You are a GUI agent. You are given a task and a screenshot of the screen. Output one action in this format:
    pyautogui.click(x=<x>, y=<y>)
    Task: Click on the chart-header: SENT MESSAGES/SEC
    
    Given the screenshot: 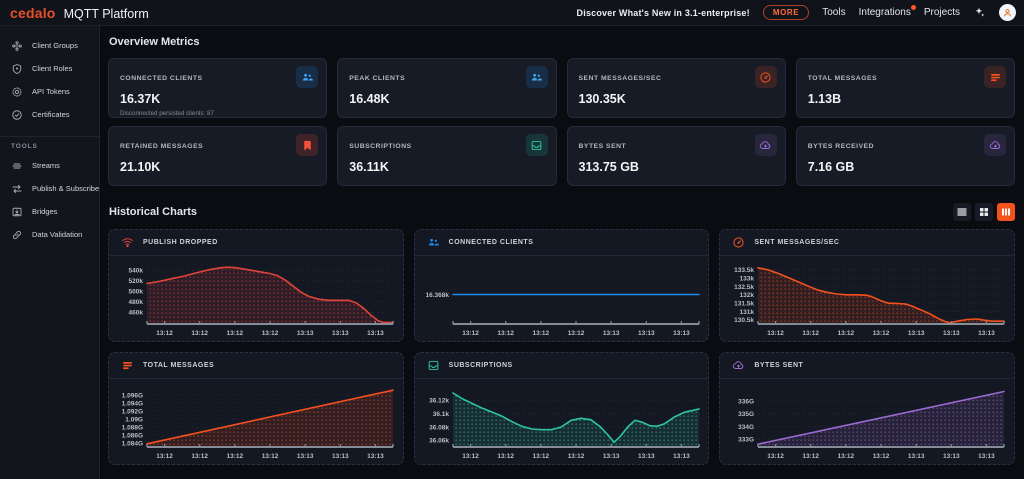 What is the action you would take?
    pyautogui.click(x=867, y=243)
    